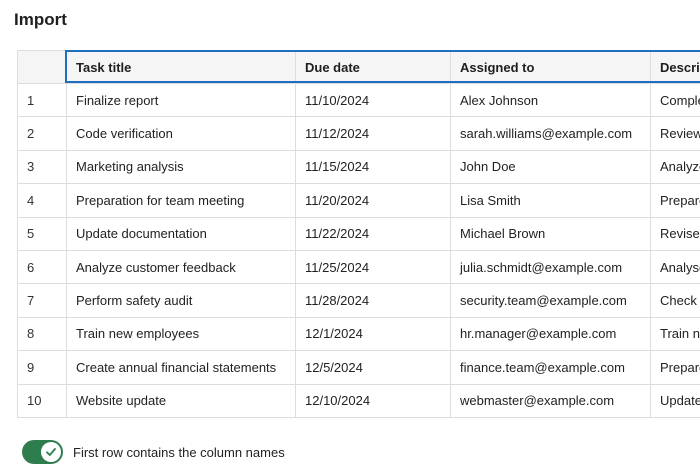 The height and width of the screenshot is (474, 700). I want to click on row-number: 4, so click(42, 200).